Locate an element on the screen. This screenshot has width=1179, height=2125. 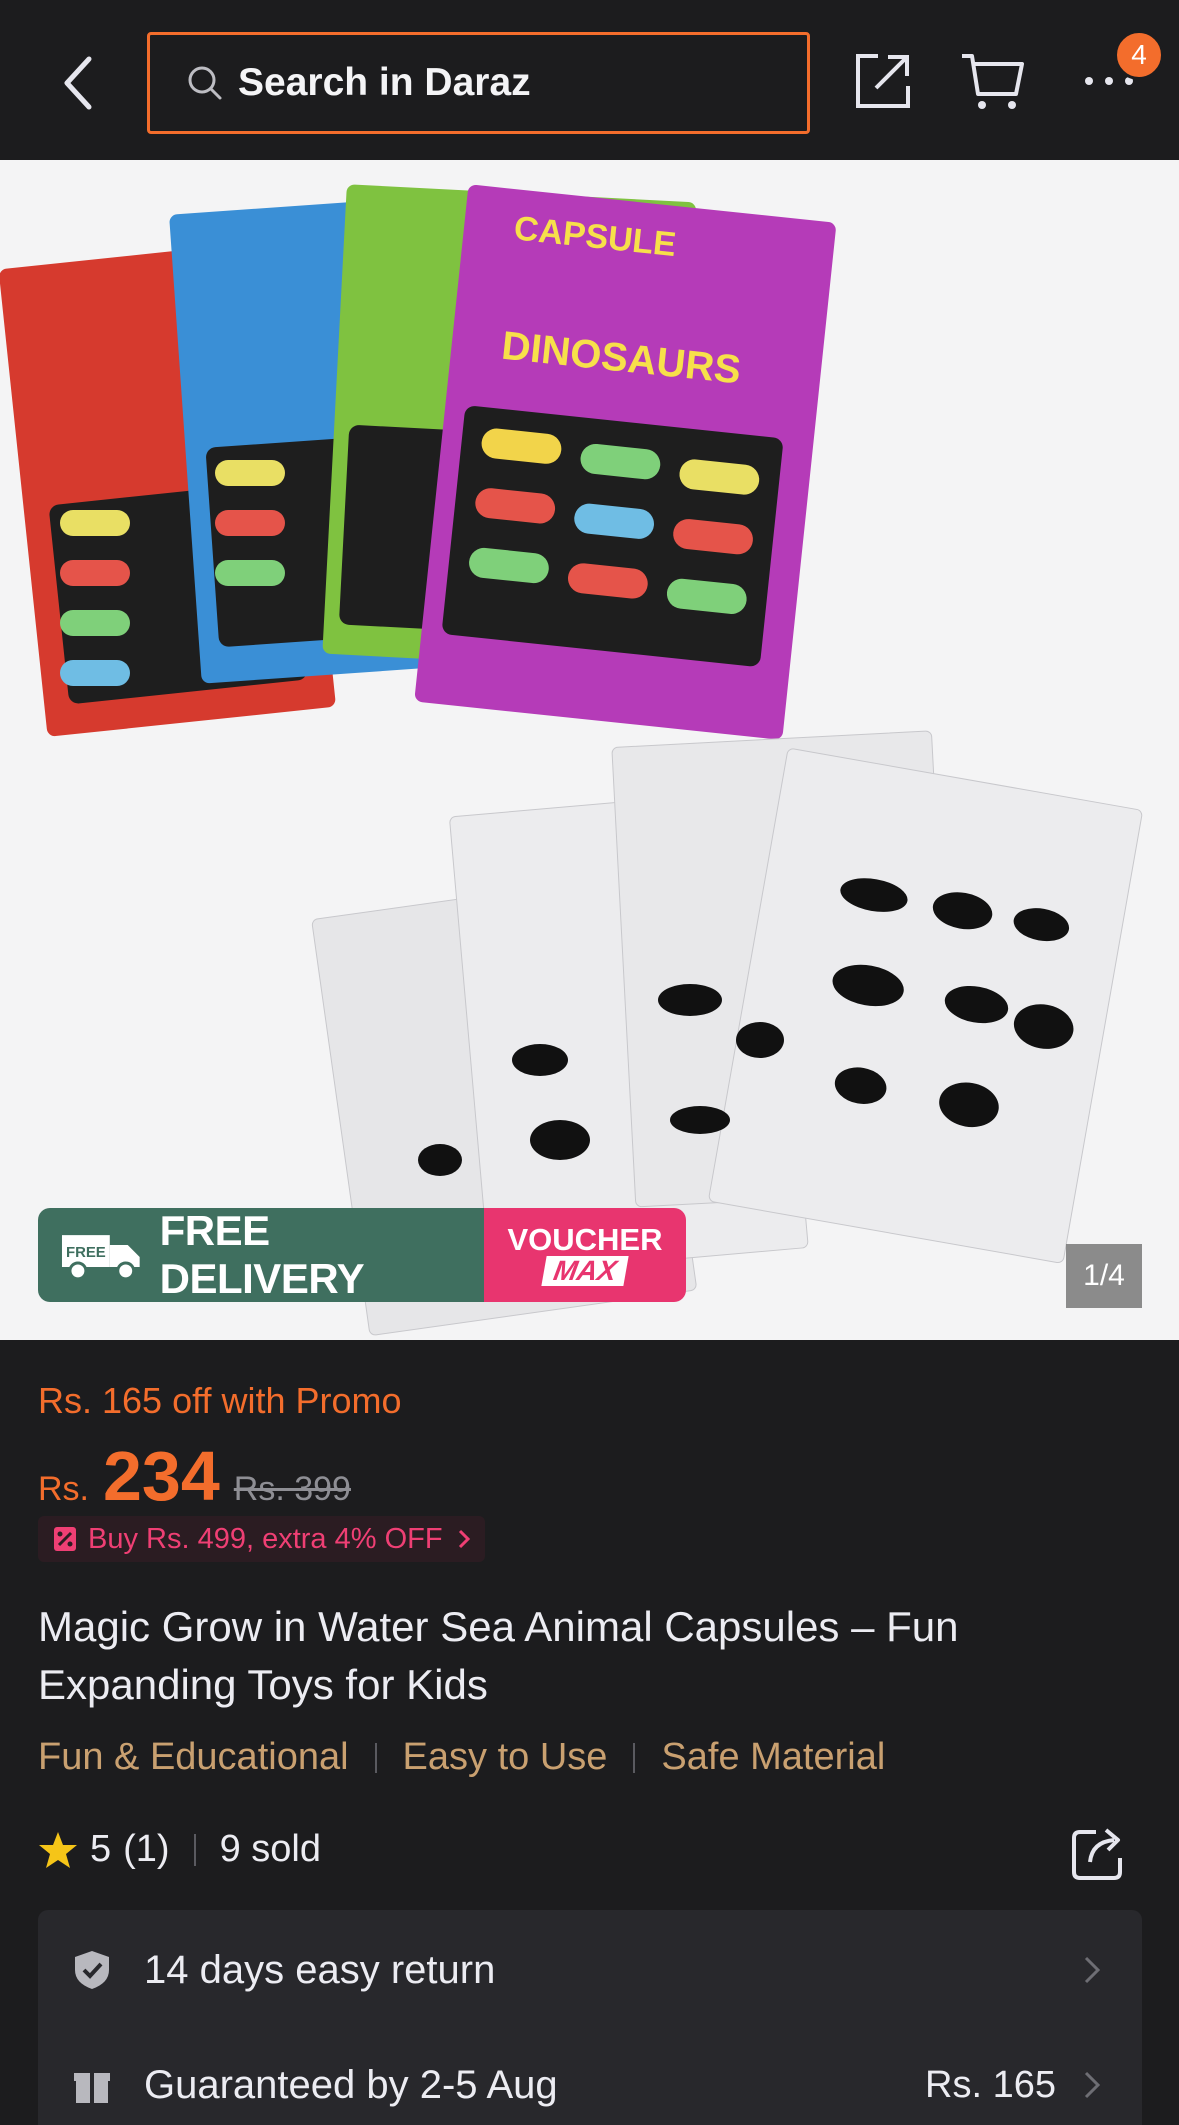
share-external-icon is located at coordinates (883, 81).